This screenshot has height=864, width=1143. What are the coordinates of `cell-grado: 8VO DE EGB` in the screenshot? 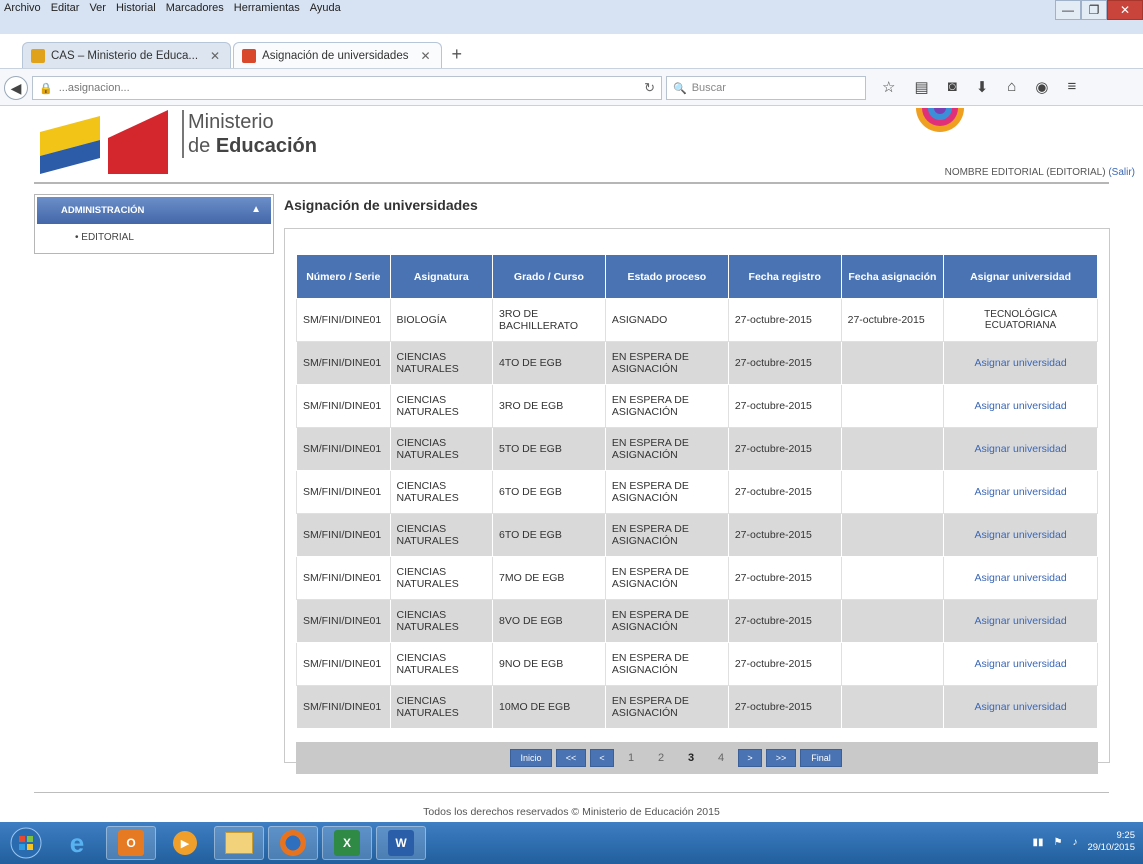 It's located at (549, 621).